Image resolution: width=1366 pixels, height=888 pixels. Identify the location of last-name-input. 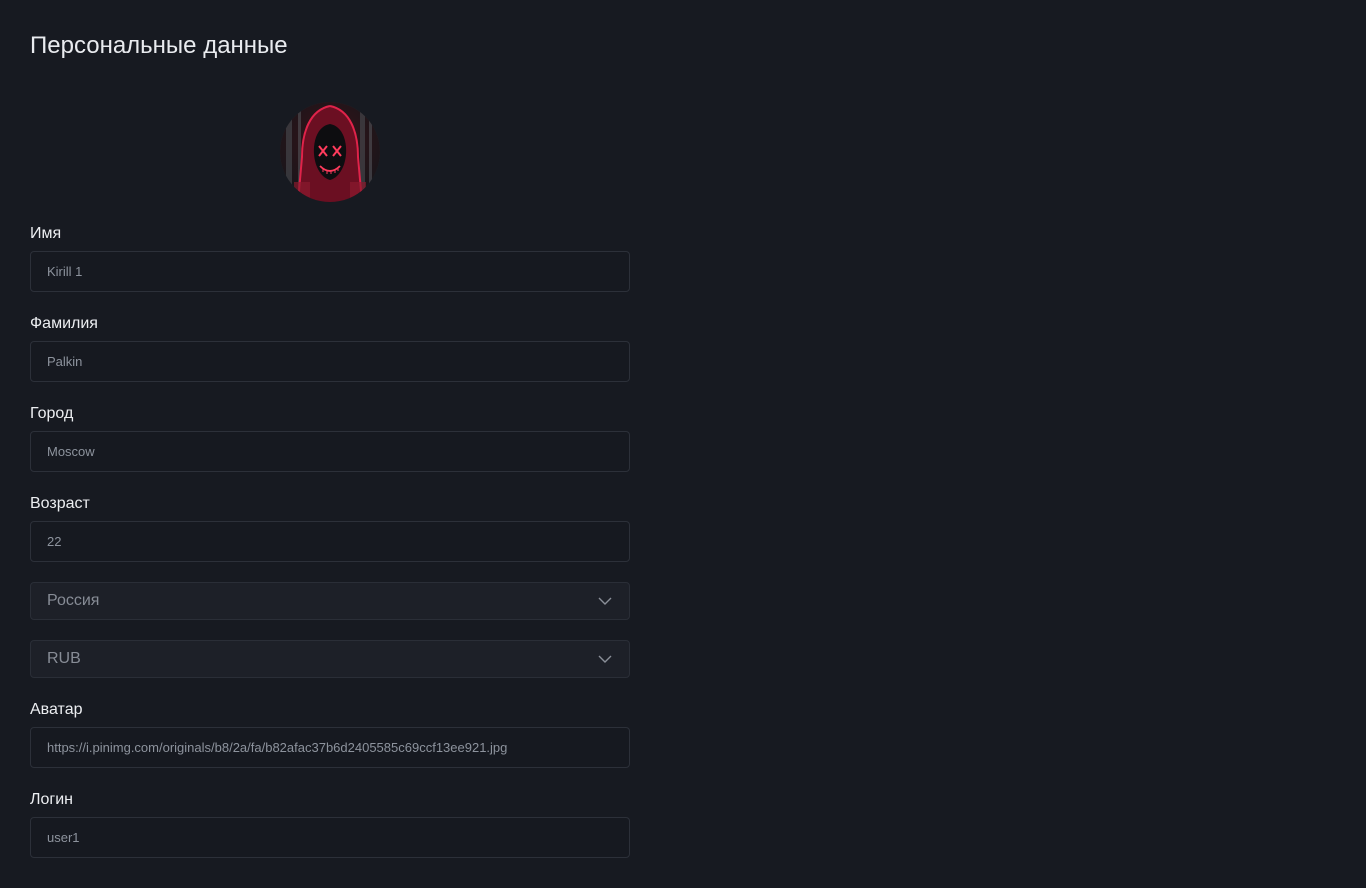
(330, 361).